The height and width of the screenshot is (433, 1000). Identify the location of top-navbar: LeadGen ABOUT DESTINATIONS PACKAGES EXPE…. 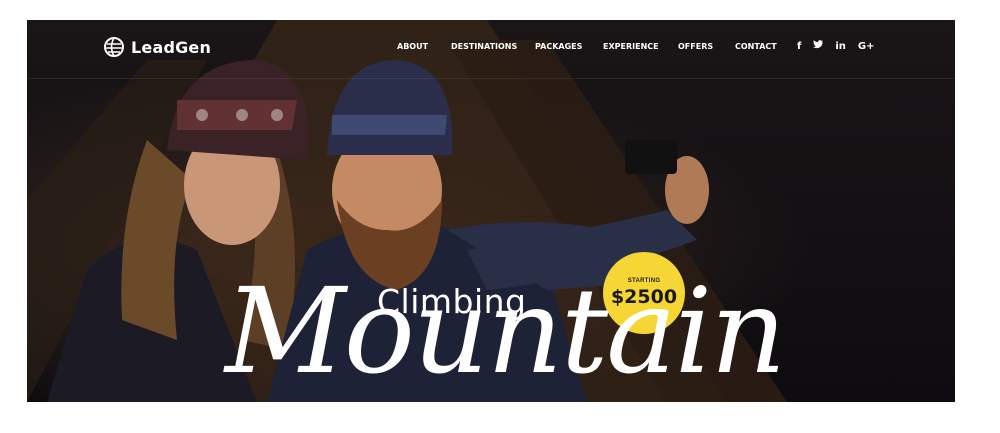
(491, 49).